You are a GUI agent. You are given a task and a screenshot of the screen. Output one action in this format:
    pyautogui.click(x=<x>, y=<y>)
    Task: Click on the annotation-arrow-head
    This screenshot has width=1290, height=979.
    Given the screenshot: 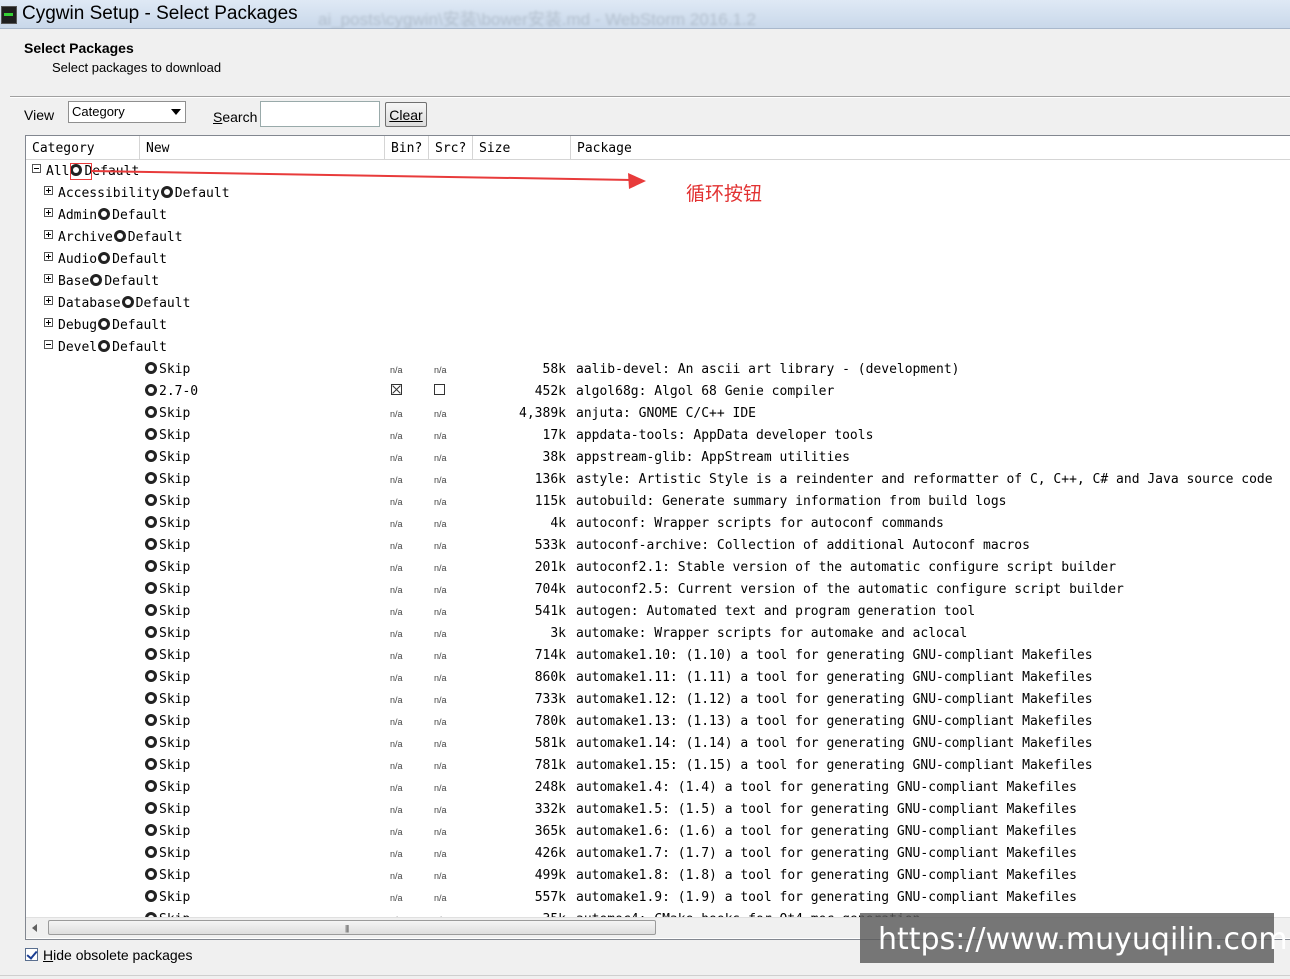 What is the action you would take?
    pyautogui.click(x=637, y=181)
    